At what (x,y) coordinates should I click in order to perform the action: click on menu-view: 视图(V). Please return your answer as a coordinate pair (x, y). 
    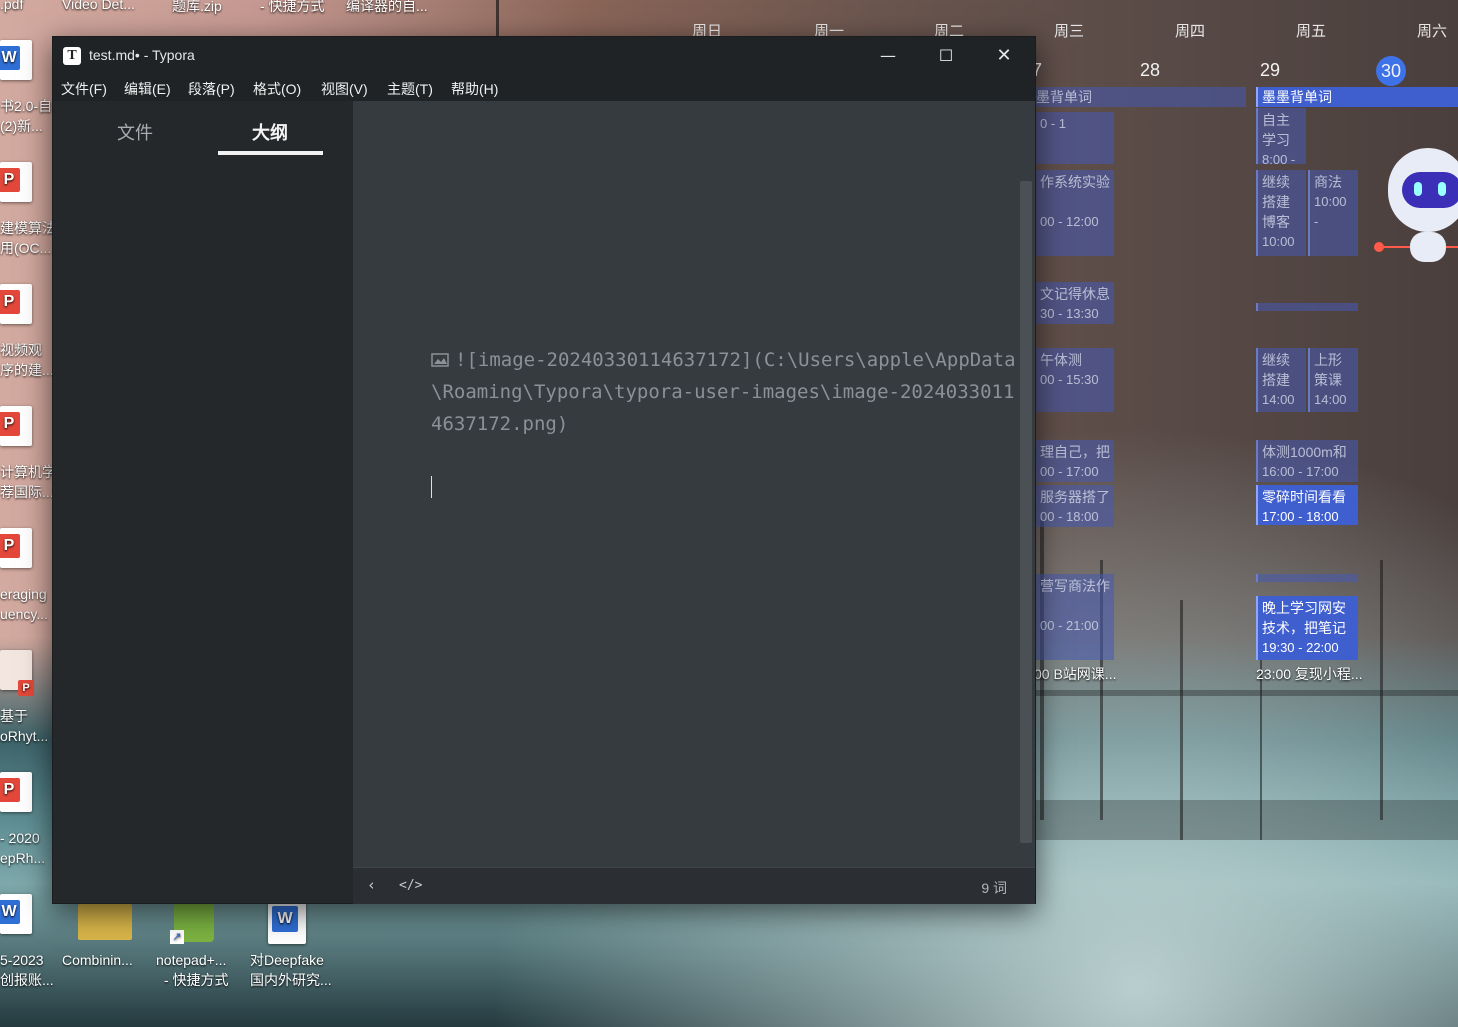
    Looking at the image, I should click on (344, 89).